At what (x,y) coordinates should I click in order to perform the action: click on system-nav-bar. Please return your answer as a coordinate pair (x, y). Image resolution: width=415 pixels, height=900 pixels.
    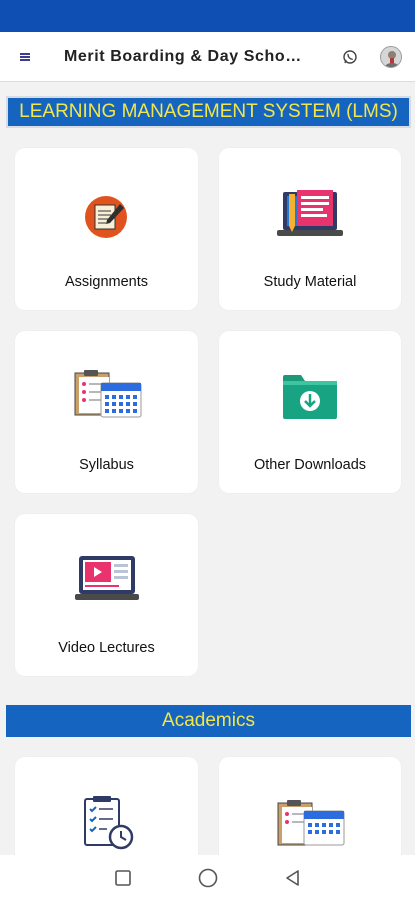
    Looking at the image, I should click on (207, 877).